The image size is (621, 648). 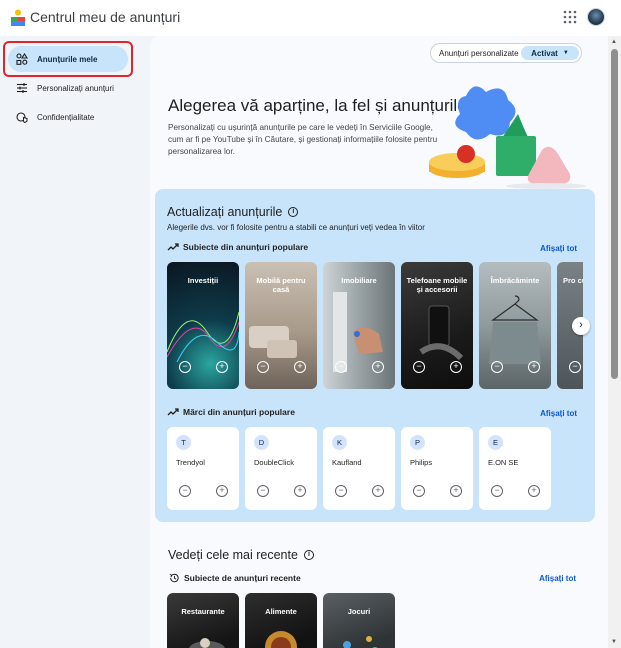 What do you see at coordinates (614, 42) in the screenshot?
I see `scroll-up-arrow-icon: ▲` at bounding box center [614, 42].